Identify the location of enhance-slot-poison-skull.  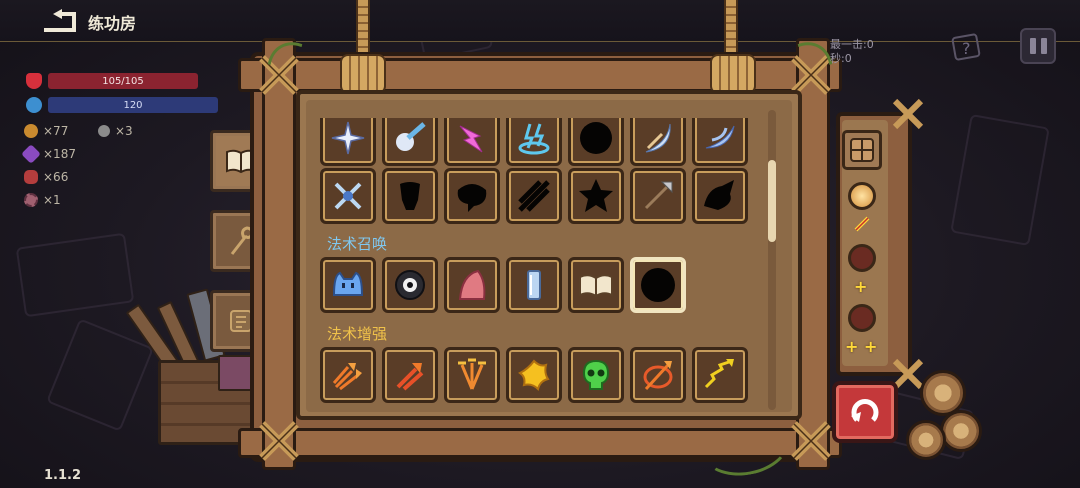
(596, 375).